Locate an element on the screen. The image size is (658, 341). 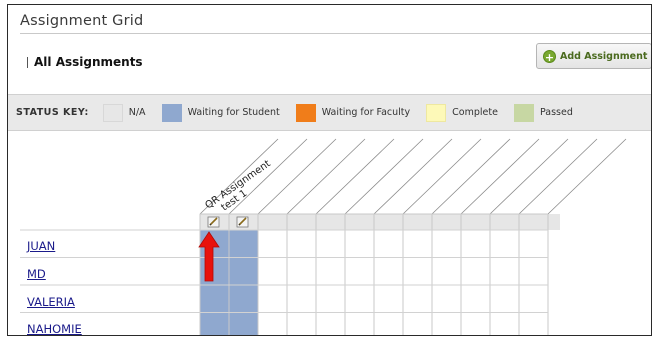
add-assignment-label: Add Assignment is located at coordinates (604, 56).